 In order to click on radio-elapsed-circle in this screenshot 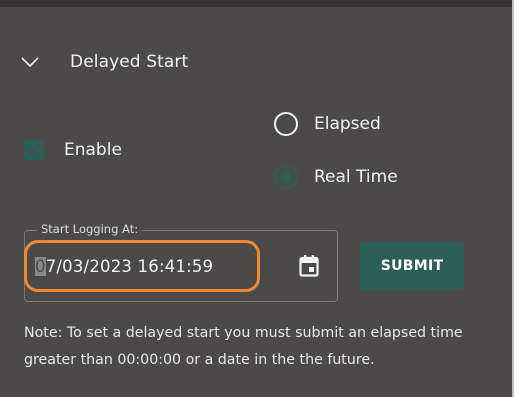, I will do `click(286, 124)`.